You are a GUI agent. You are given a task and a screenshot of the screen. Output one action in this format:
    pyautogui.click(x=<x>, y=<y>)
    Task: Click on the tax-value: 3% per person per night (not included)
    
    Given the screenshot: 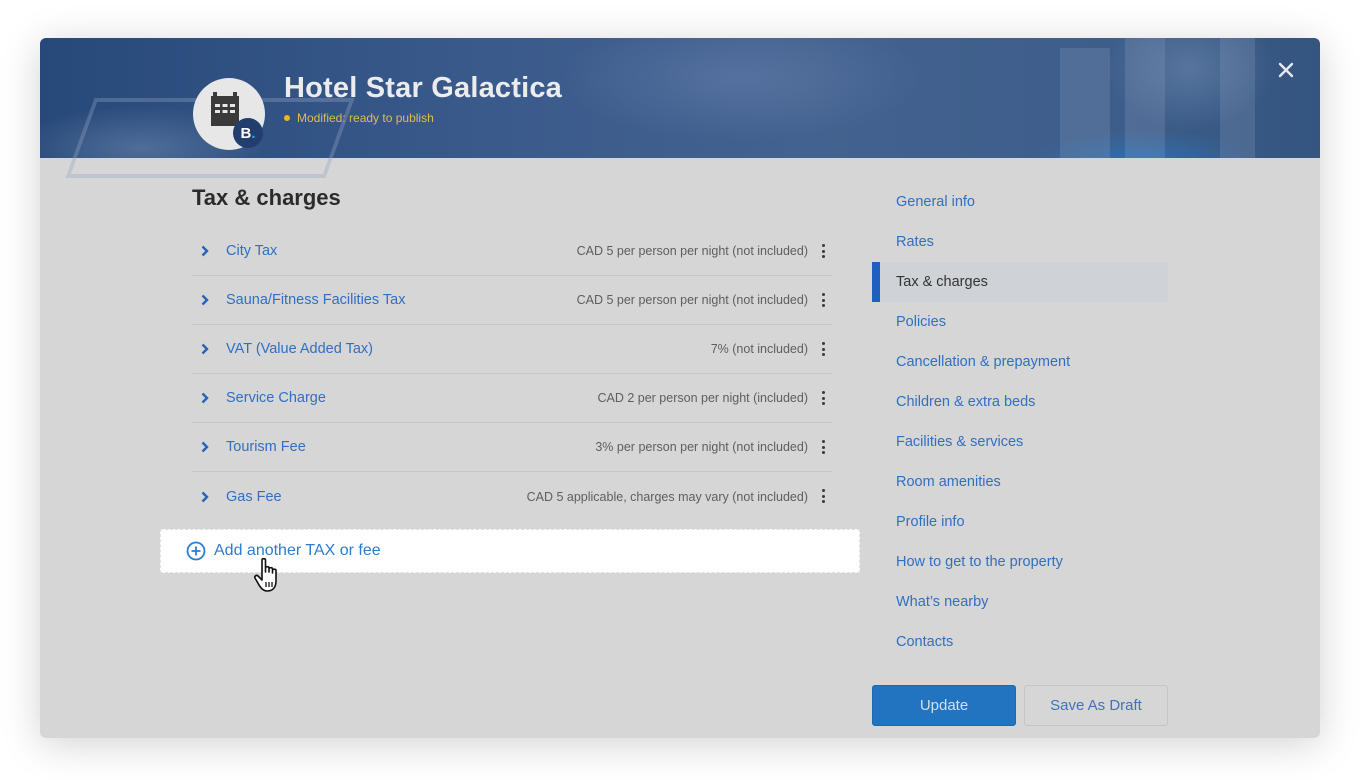 What is the action you would take?
    pyautogui.click(x=701, y=447)
    